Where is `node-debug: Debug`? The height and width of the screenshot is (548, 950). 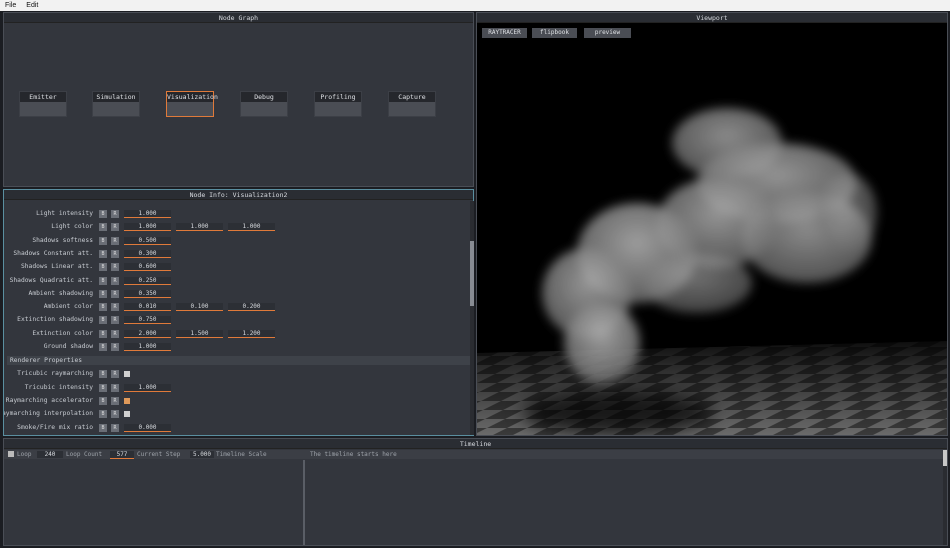
node-debug: Debug is located at coordinates (264, 104).